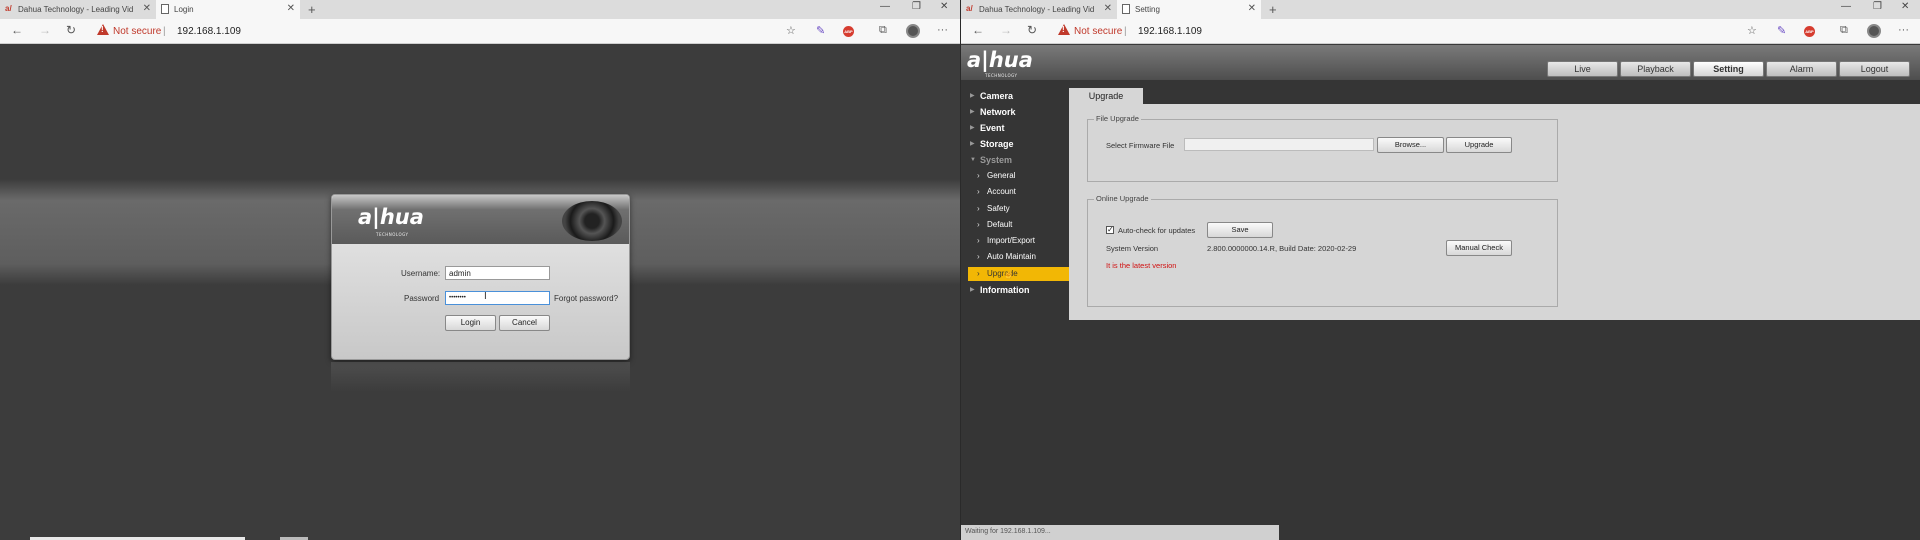 The image size is (1920, 540). Describe the element at coordinates (1157, 230) in the screenshot. I see `auto-check-label: Auto-check for updates` at that location.